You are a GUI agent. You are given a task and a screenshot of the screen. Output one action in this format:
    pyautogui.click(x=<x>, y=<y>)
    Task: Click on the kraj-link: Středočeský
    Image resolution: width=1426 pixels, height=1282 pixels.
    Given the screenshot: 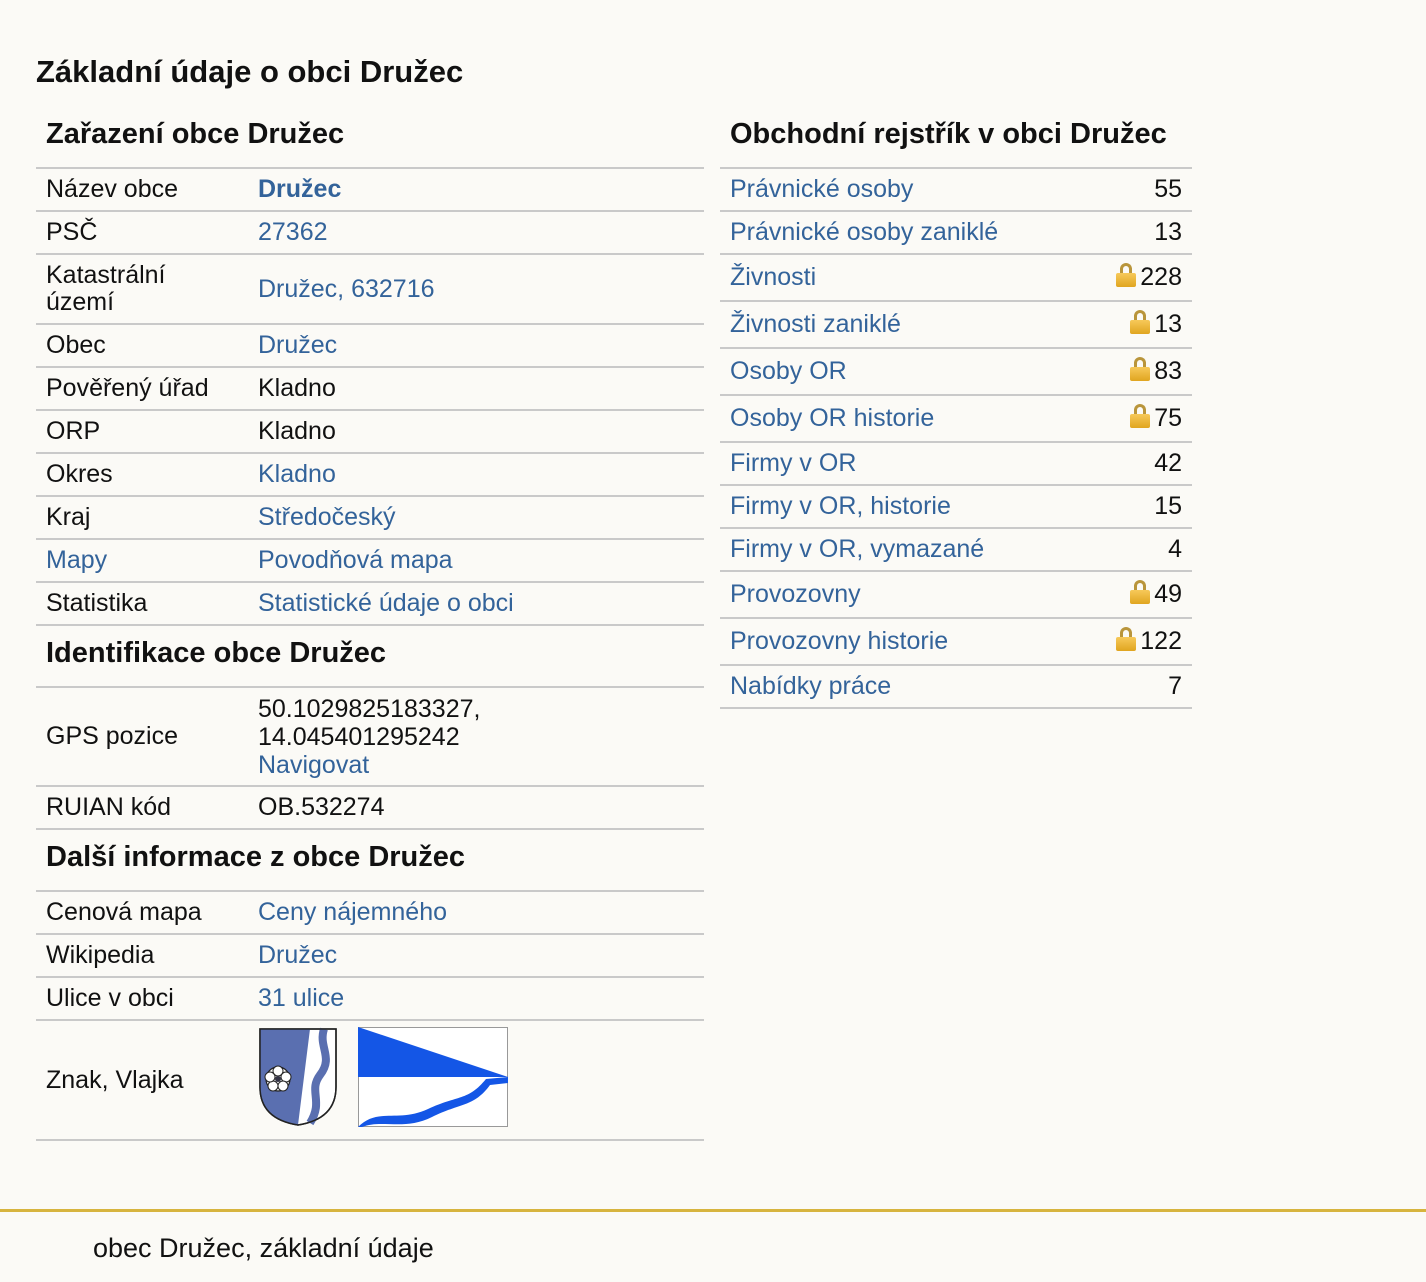 What is the action you would take?
    pyautogui.click(x=327, y=517)
    